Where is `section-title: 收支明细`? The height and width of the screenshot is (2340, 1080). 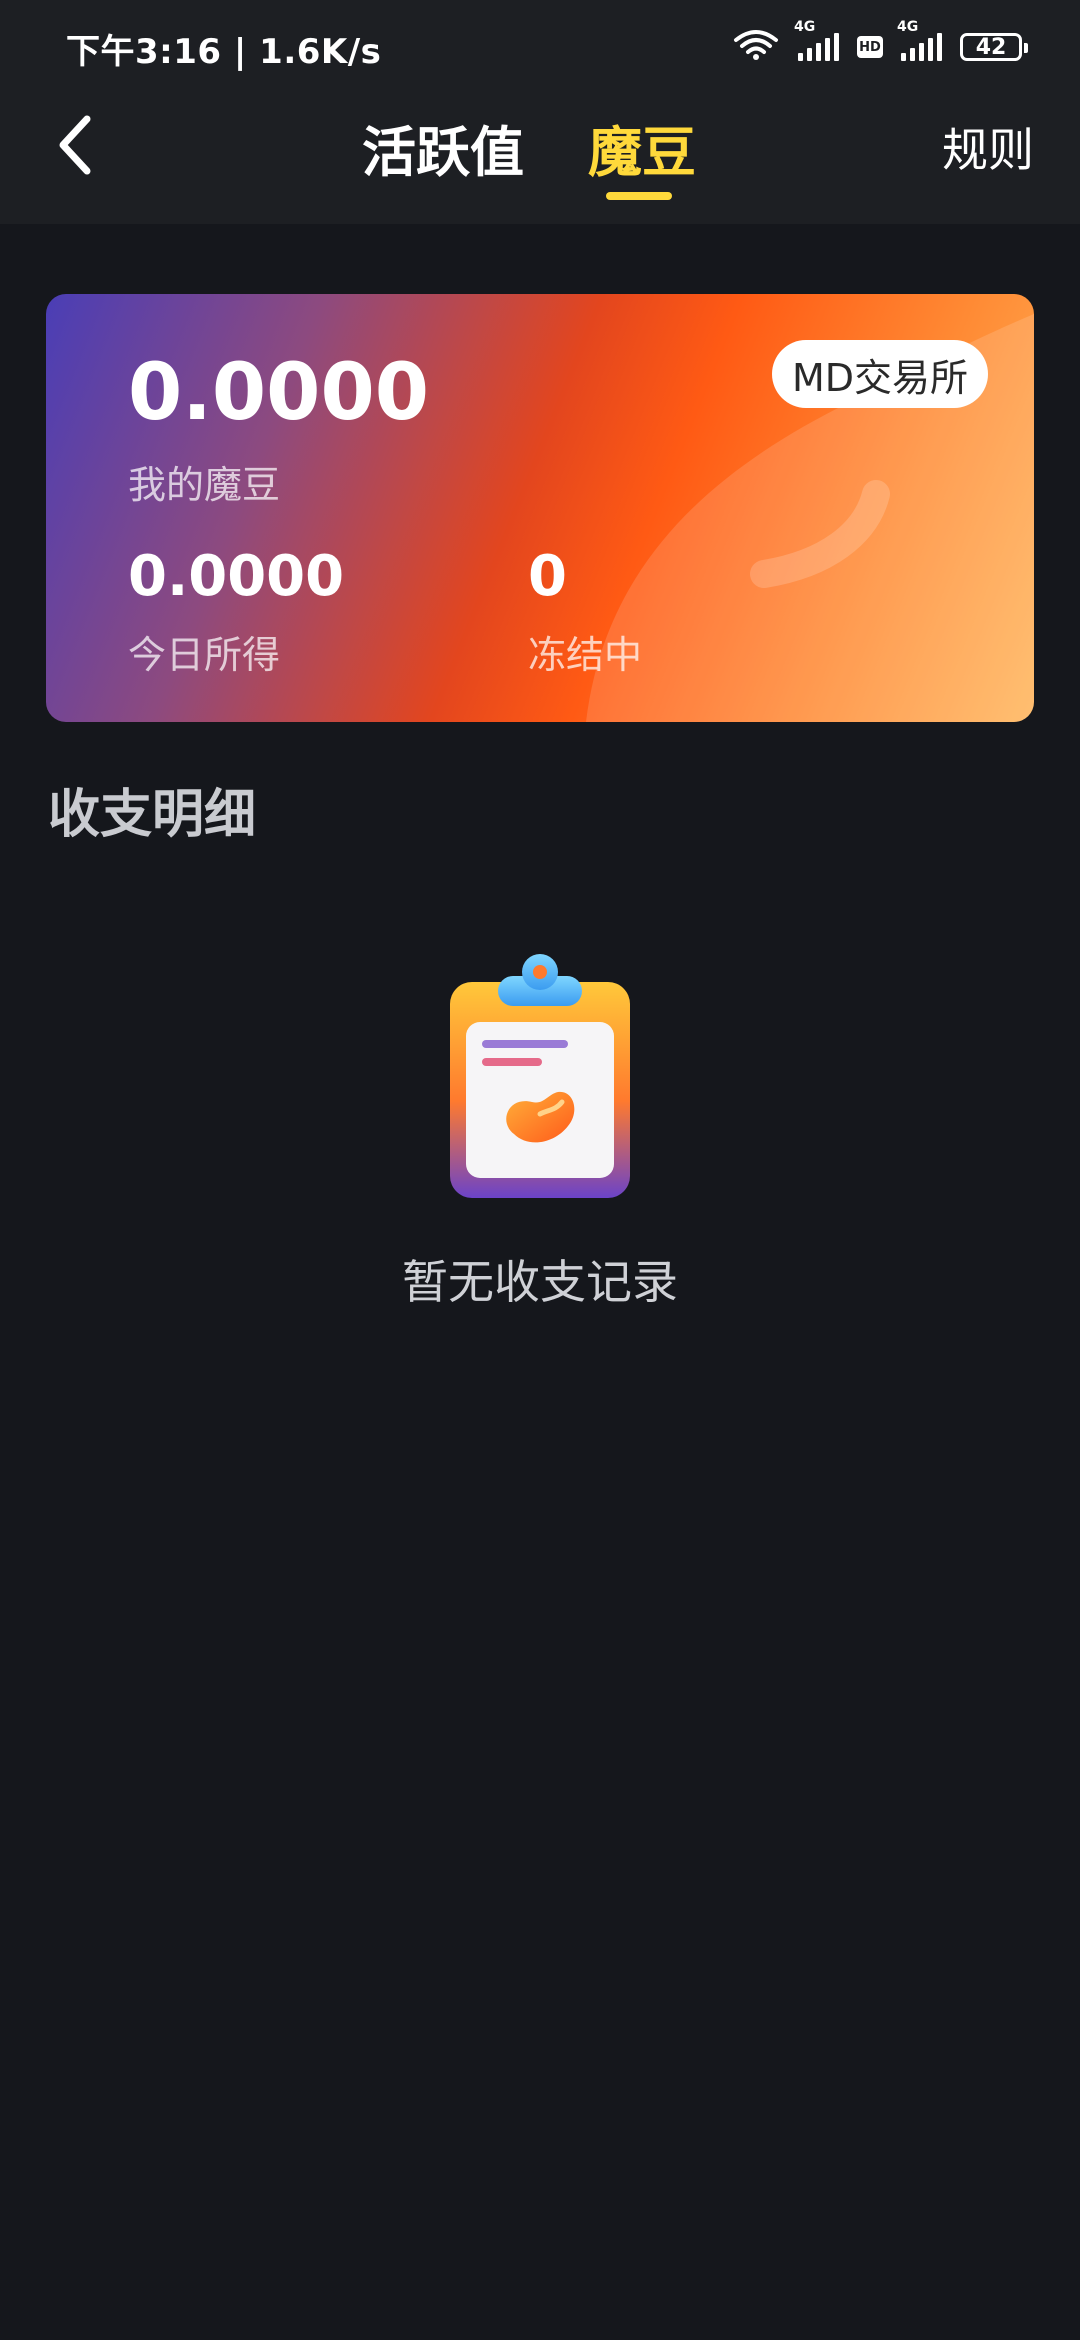 section-title: 收支明细 is located at coordinates (152, 815).